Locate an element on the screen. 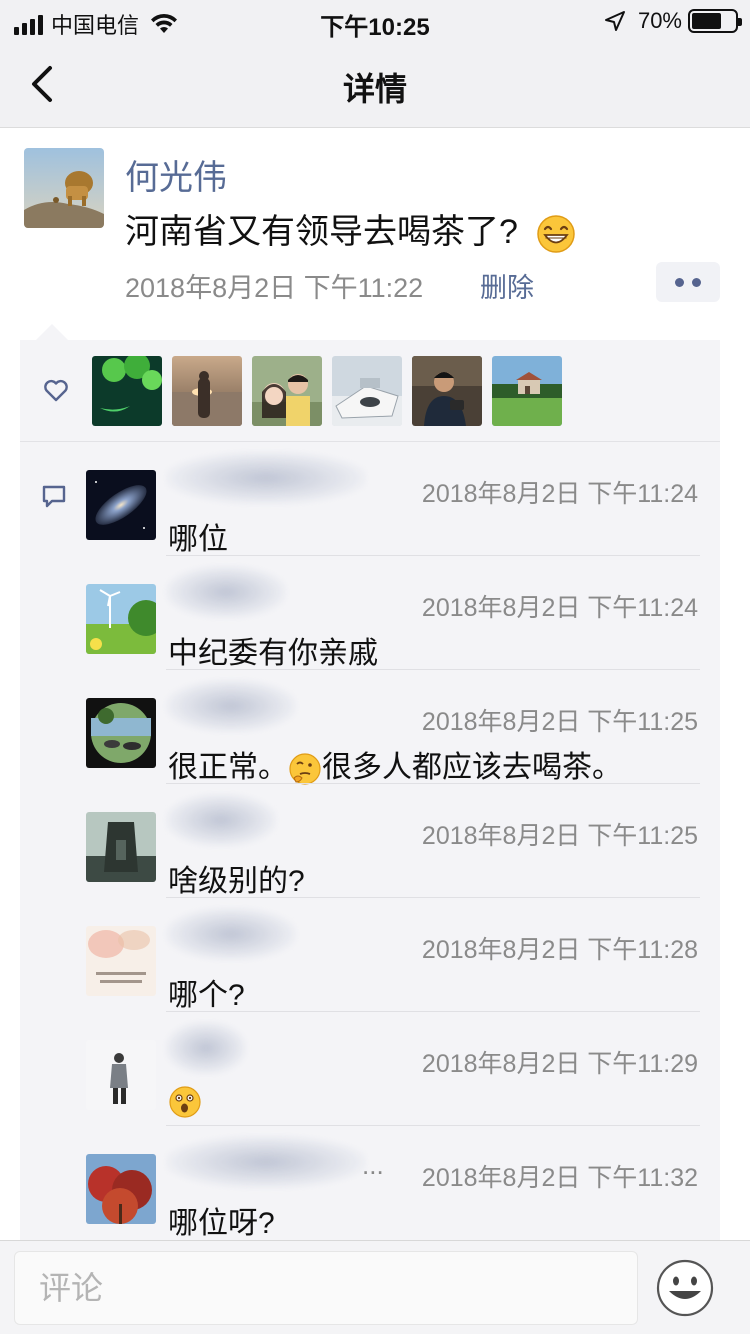  thinking-emoji-icon is located at coordinates (305, 769).